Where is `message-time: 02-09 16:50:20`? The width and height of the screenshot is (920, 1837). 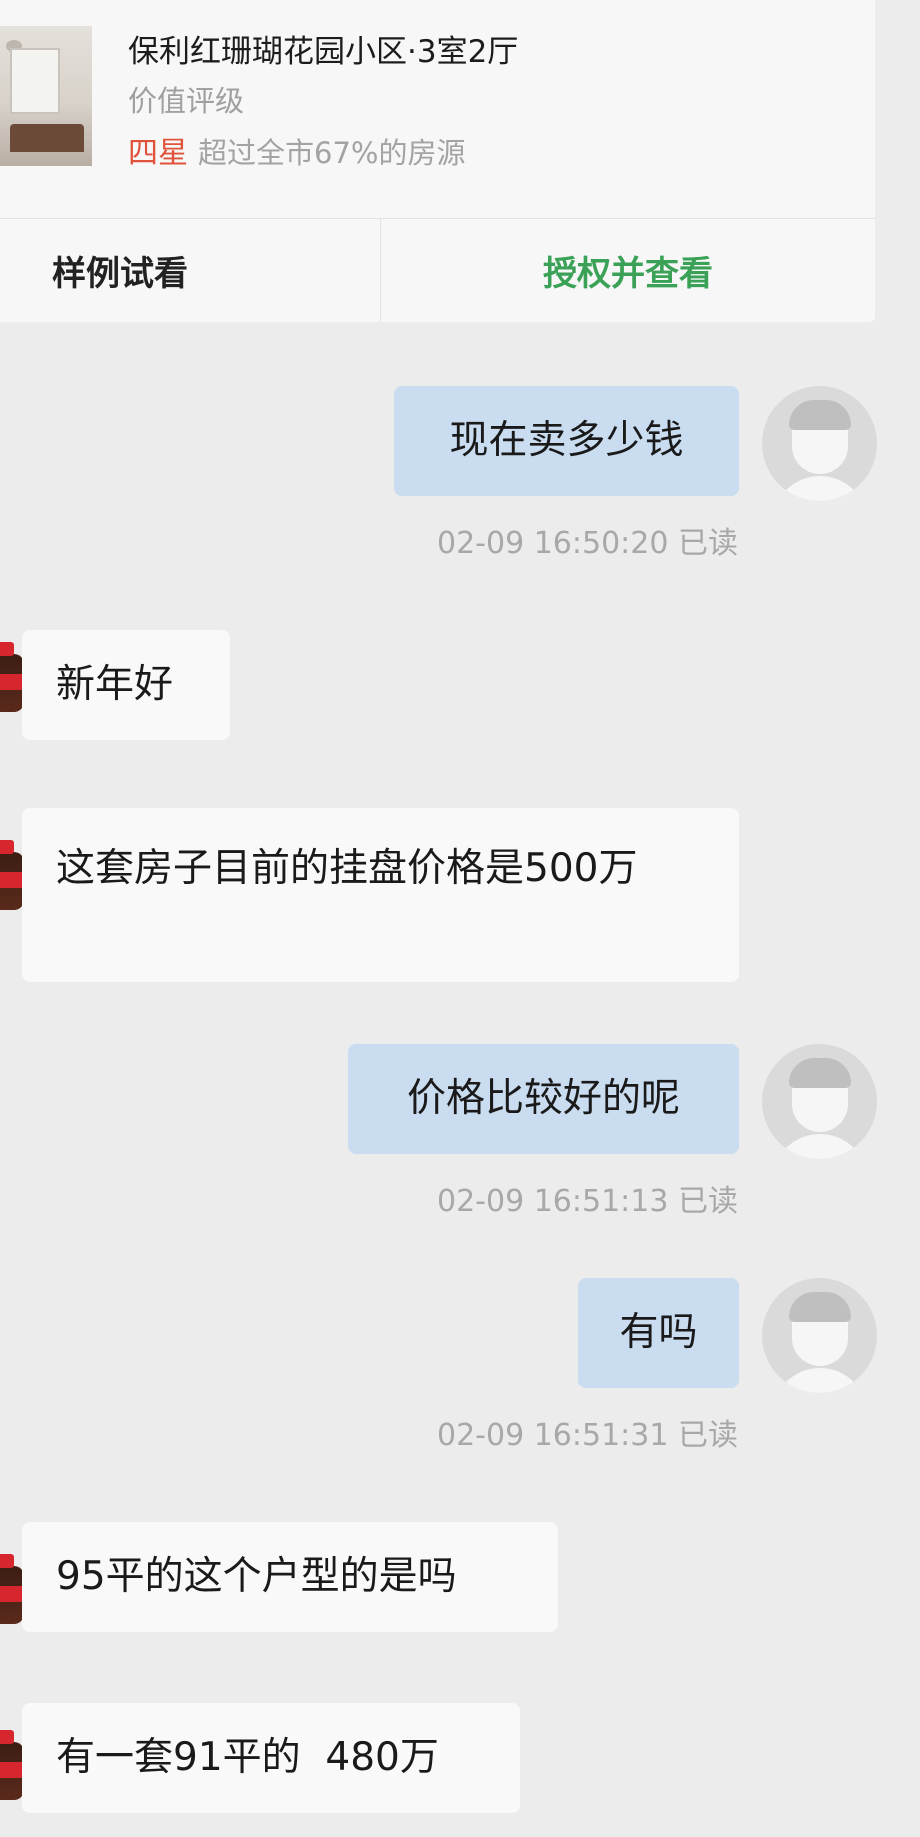 message-time: 02-09 16:50:20 is located at coordinates (553, 543).